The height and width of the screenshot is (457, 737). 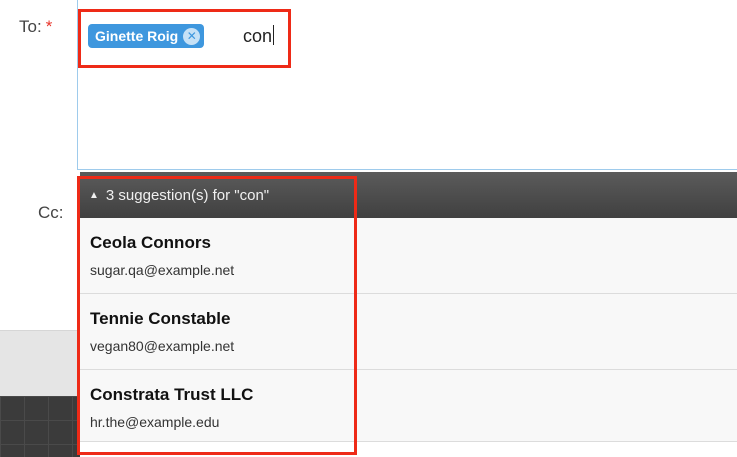 I want to click on highlight-box-to, so click(x=184, y=38).